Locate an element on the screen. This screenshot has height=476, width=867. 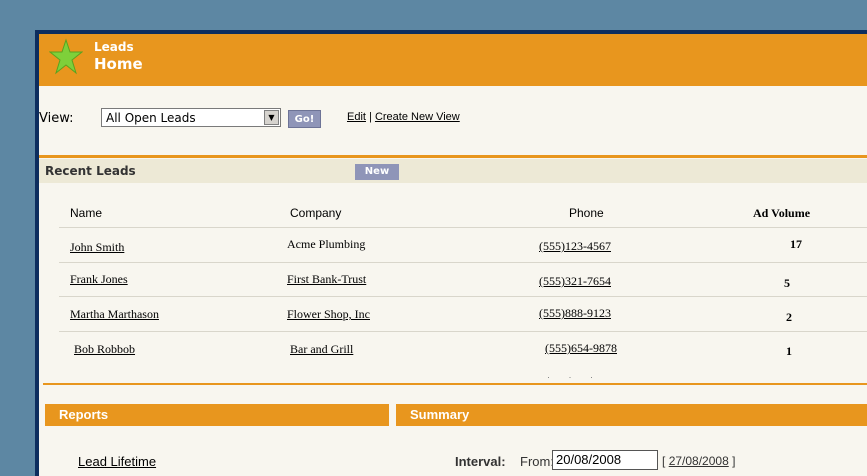
lead-ad-volume: 5 is located at coordinates (787, 283).